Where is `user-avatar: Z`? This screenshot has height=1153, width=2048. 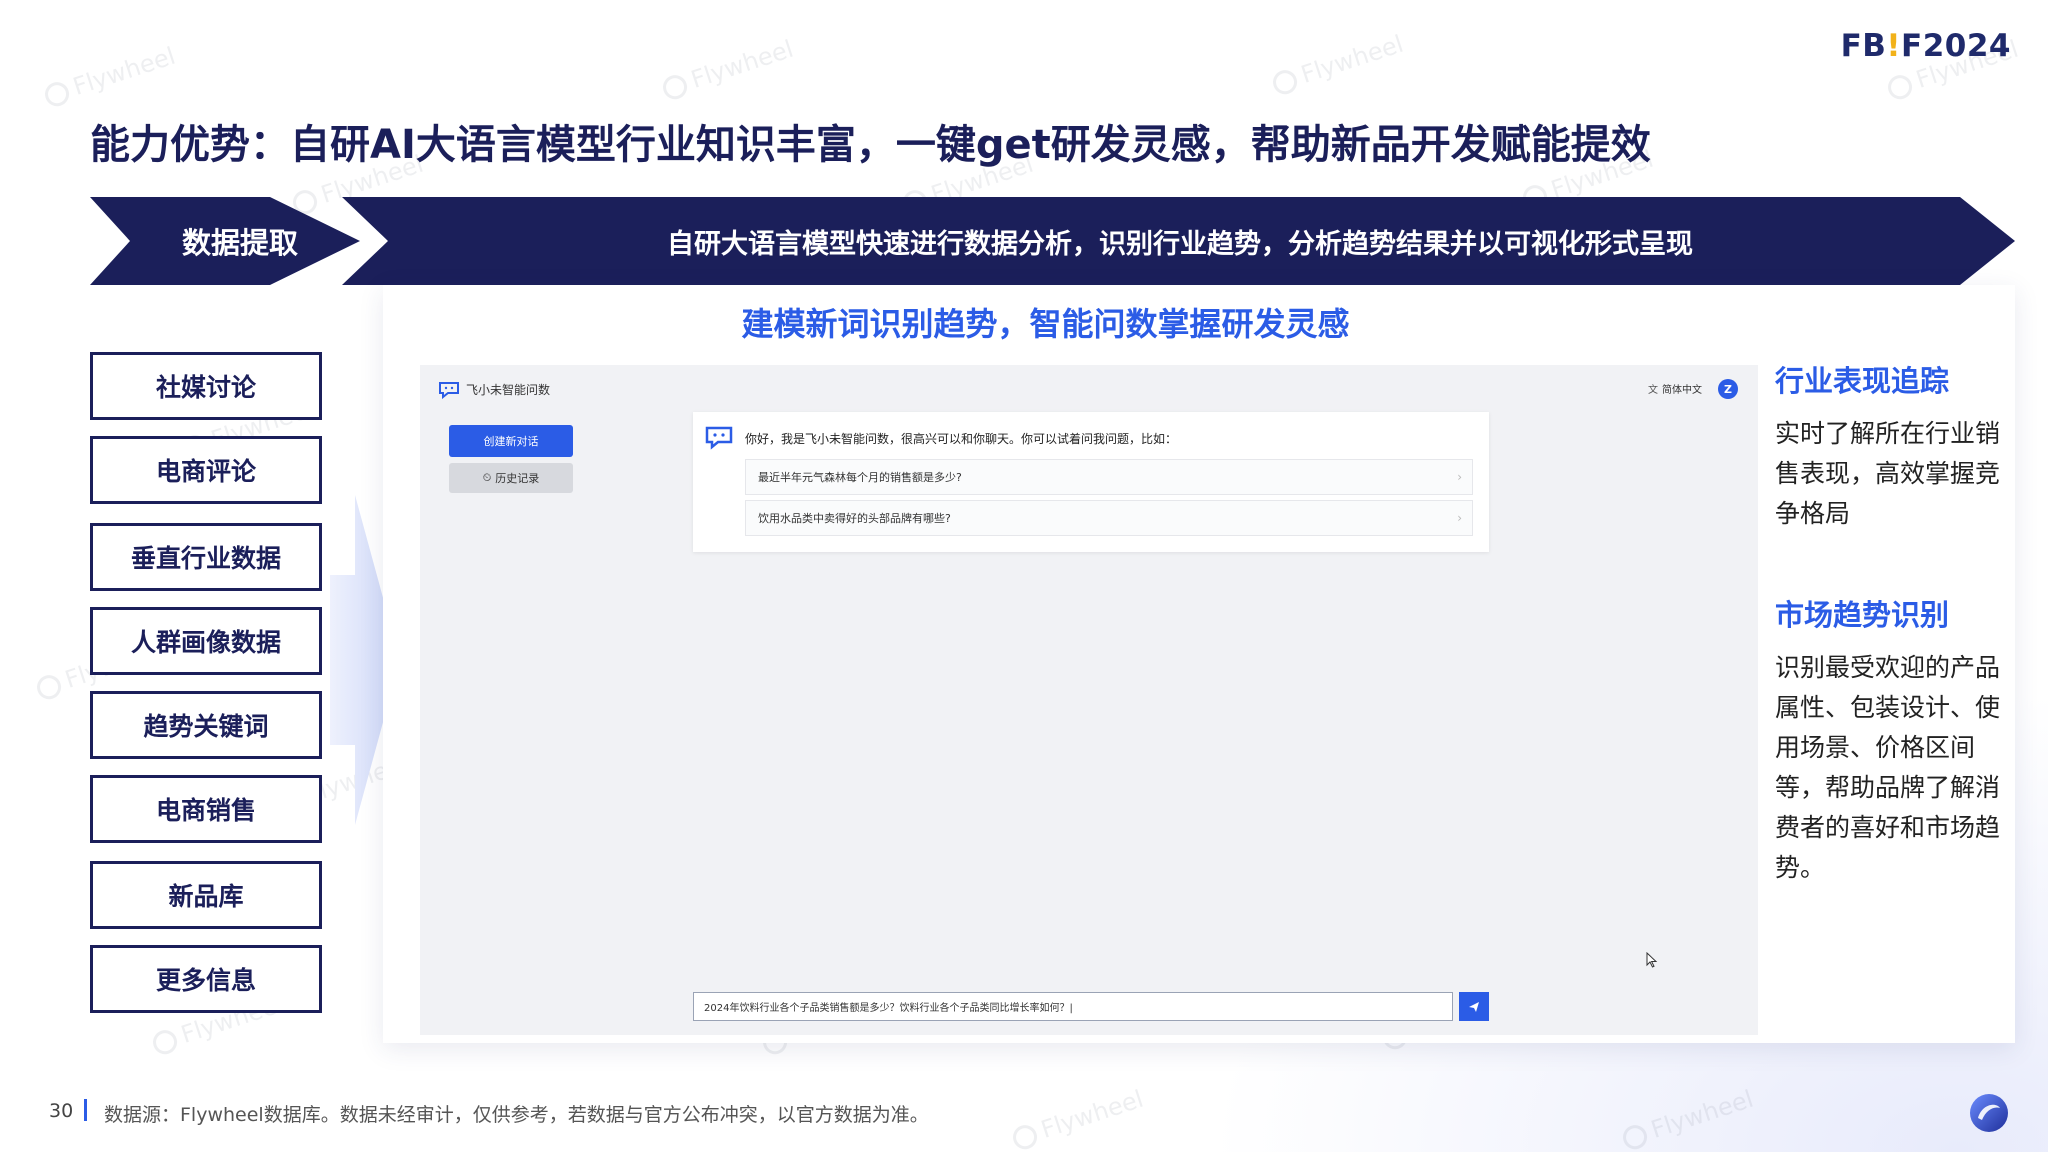
user-avatar: Z is located at coordinates (1728, 389).